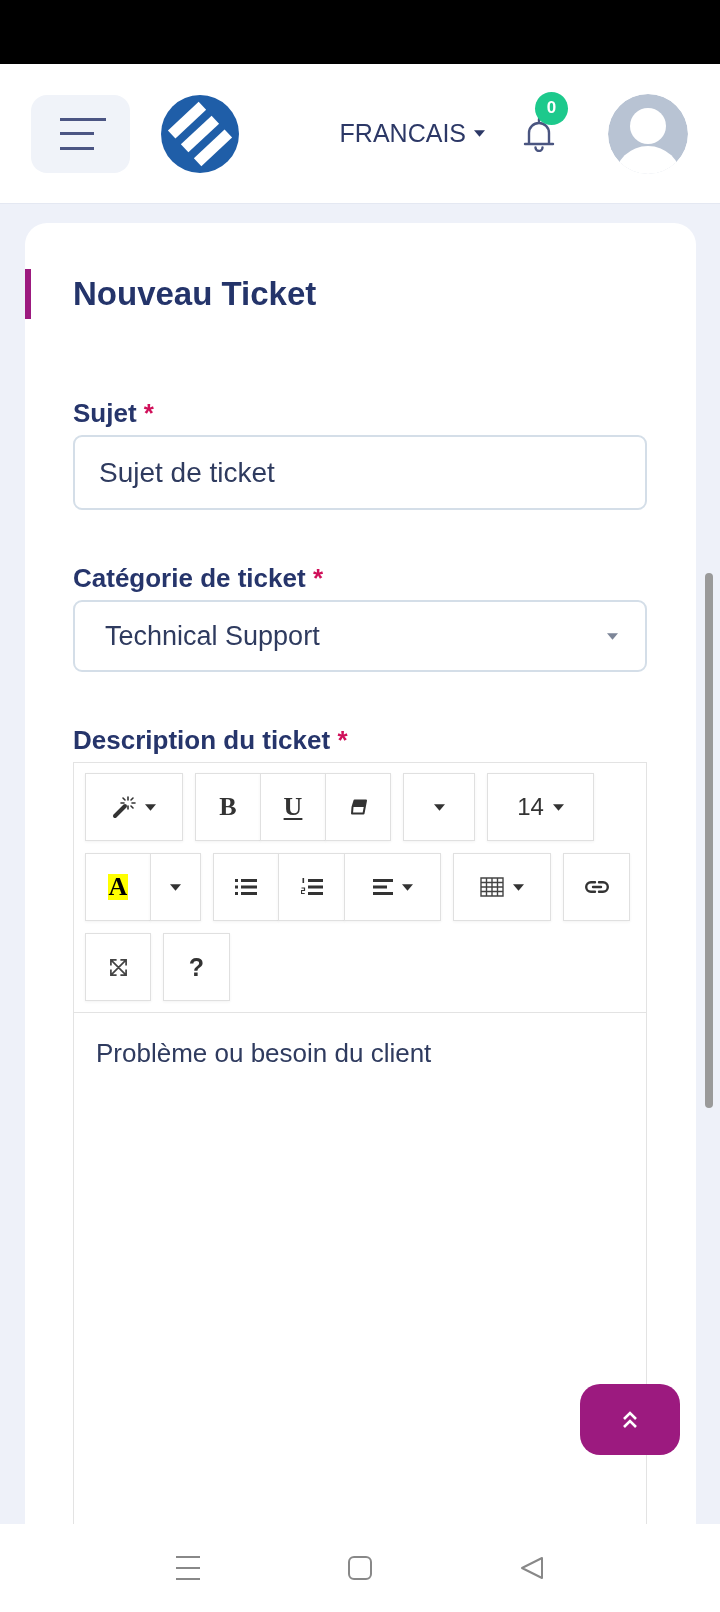 The height and width of the screenshot is (1612, 720). Describe the element at coordinates (28, 294) in the screenshot. I see `accent-bar` at that location.